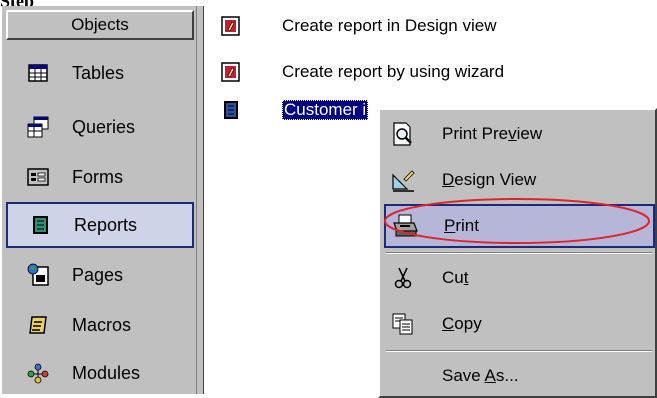  Describe the element at coordinates (38, 274) in the screenshot. I see `page-icon` at that location.